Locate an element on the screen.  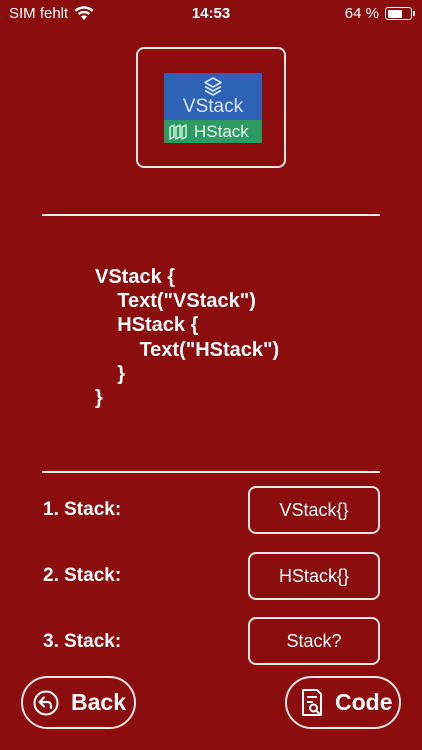
stack-preview: VStack HStack is located at coordinates (213, 108).